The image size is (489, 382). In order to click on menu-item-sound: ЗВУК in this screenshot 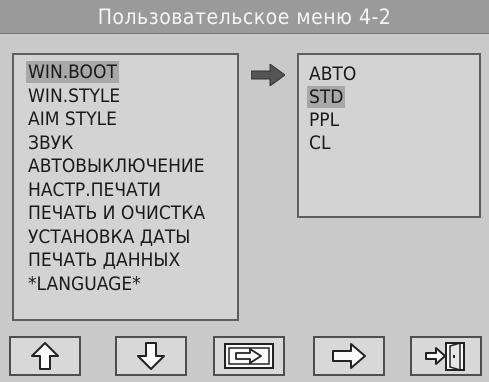, I will do `click(125, 144)`.